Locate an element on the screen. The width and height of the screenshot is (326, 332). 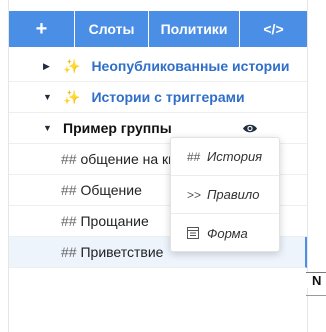
tree-item-triggered: ▼ ✨ Истории с триггерами is located at coordinates (158, 97).